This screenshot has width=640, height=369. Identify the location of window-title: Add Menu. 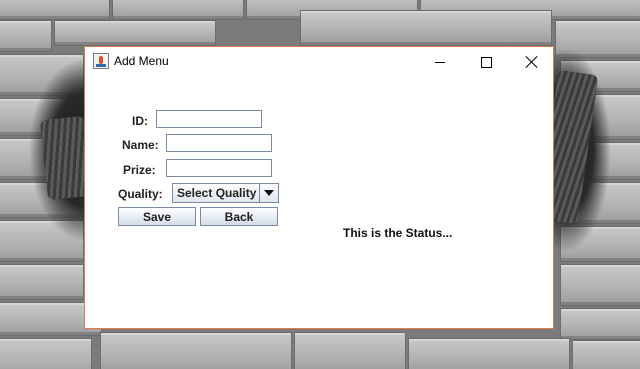
(141, 61).